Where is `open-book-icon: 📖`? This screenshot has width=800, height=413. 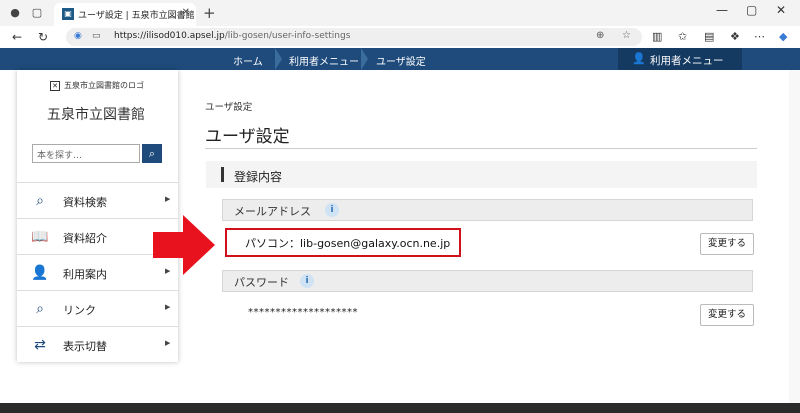 open-book-icon: 📖 is located at coordinates (40, 237).